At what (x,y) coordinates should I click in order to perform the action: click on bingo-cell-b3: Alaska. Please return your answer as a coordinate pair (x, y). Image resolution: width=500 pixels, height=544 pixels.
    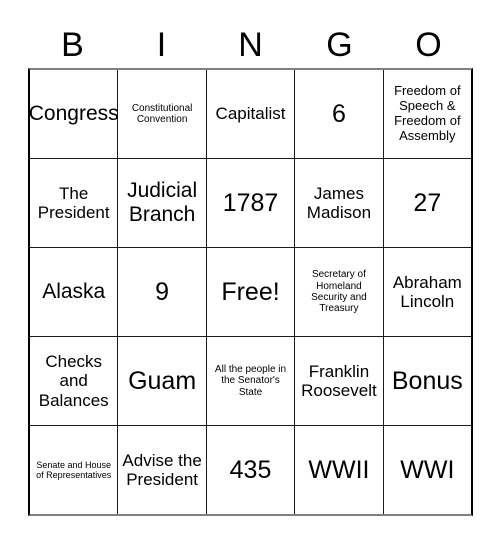
    Looking at the image, I should click on (74, 292).